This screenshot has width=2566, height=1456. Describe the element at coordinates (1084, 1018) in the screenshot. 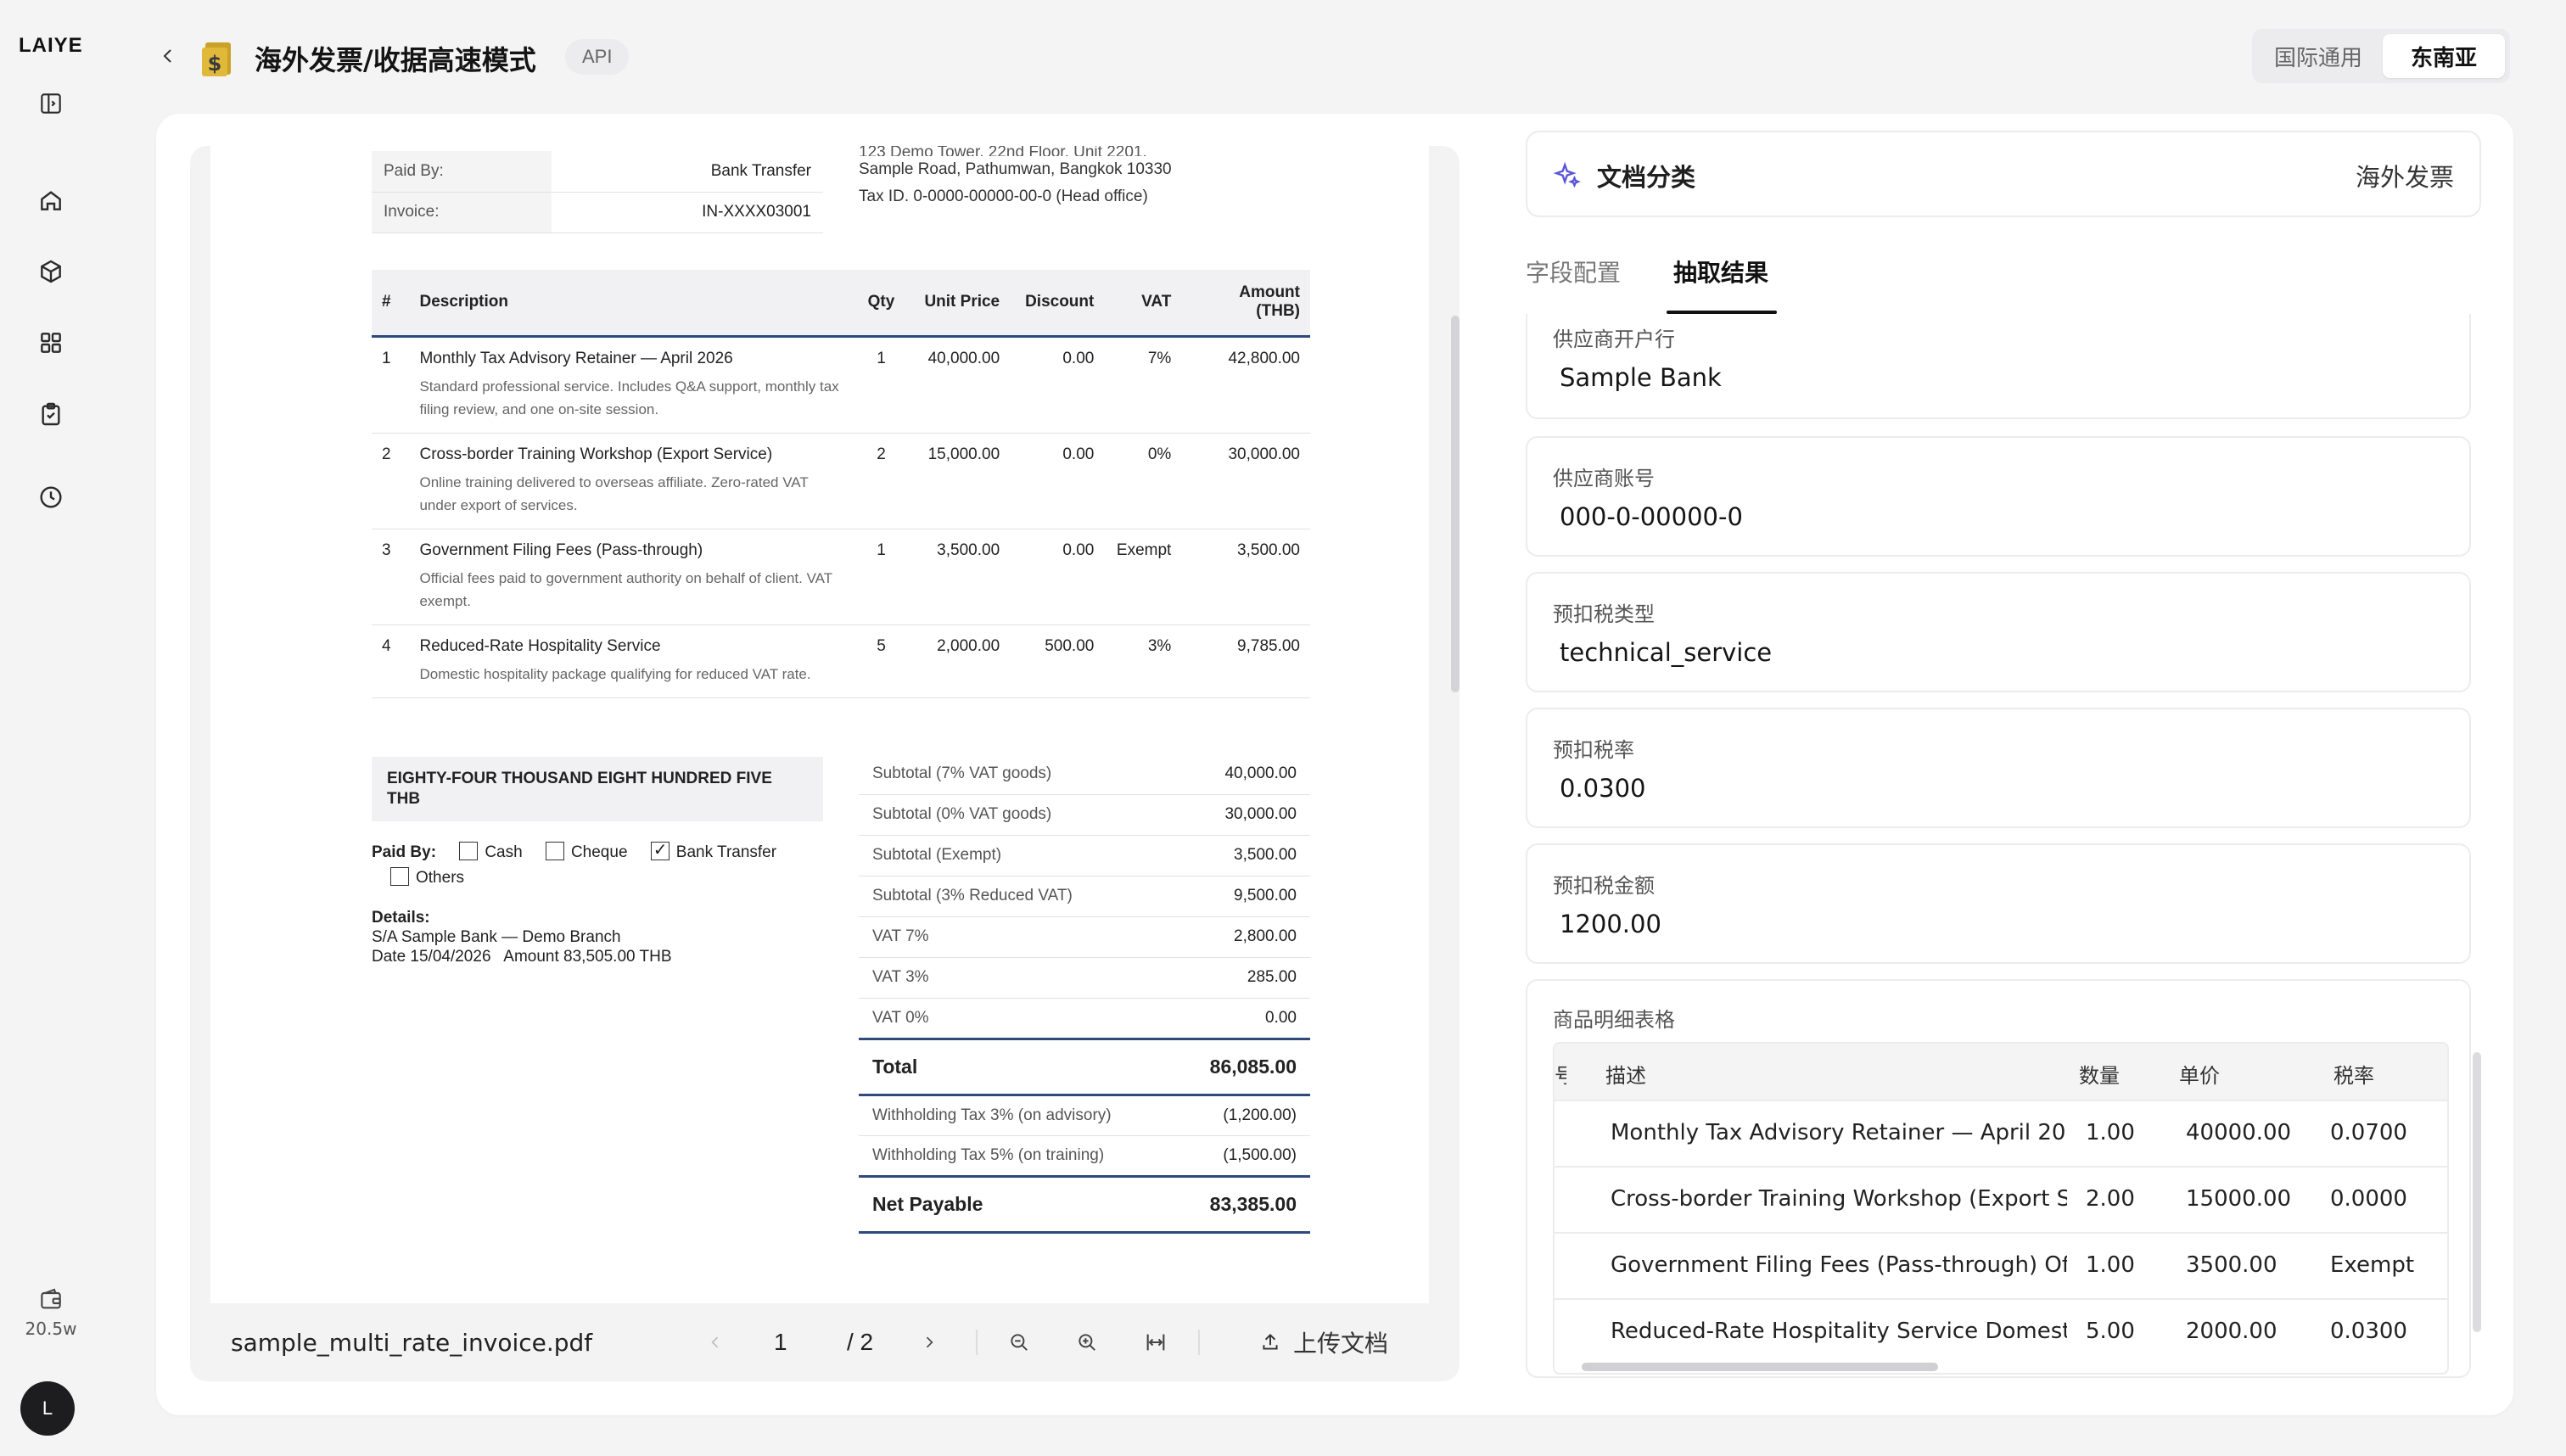

I see `totals-row: VAT 0% 0.00` at that location.